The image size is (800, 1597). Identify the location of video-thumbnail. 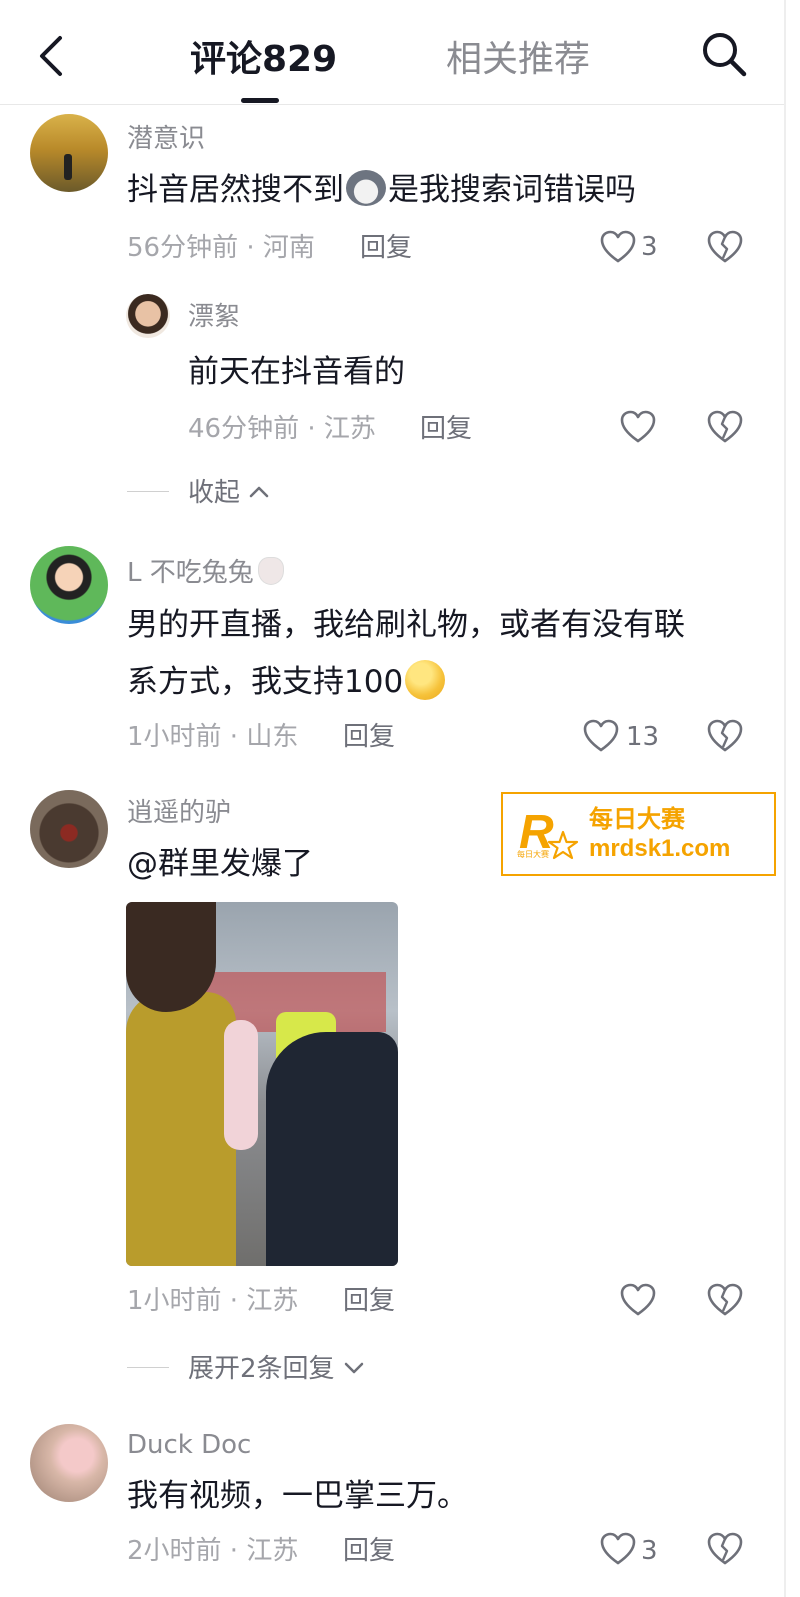
(262, 1084).